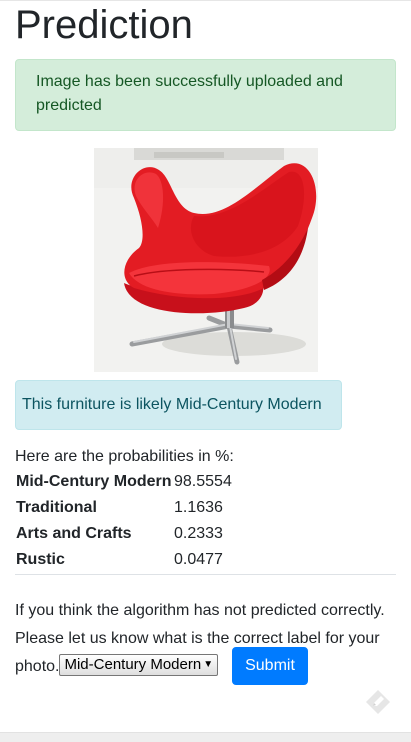 Image resolution: width=411 pixels, height=742 pixels. Describe the element at coordinates (198, 533) in the screenshot. I see `probability-value: 0.2333` at that location.